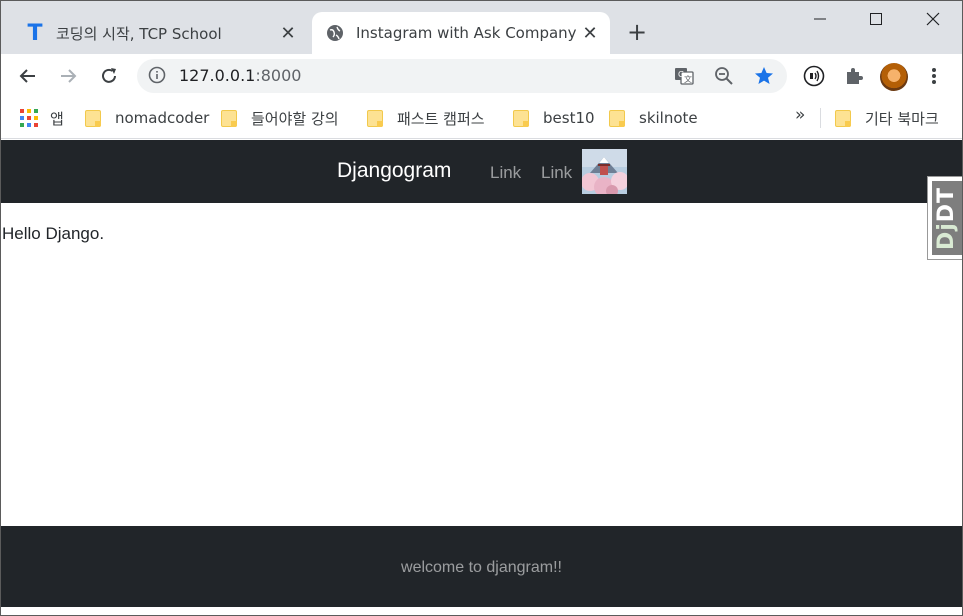 This screenshot has height=616, width=963. I want to click on zoom-out-icon, so click(724, 76).